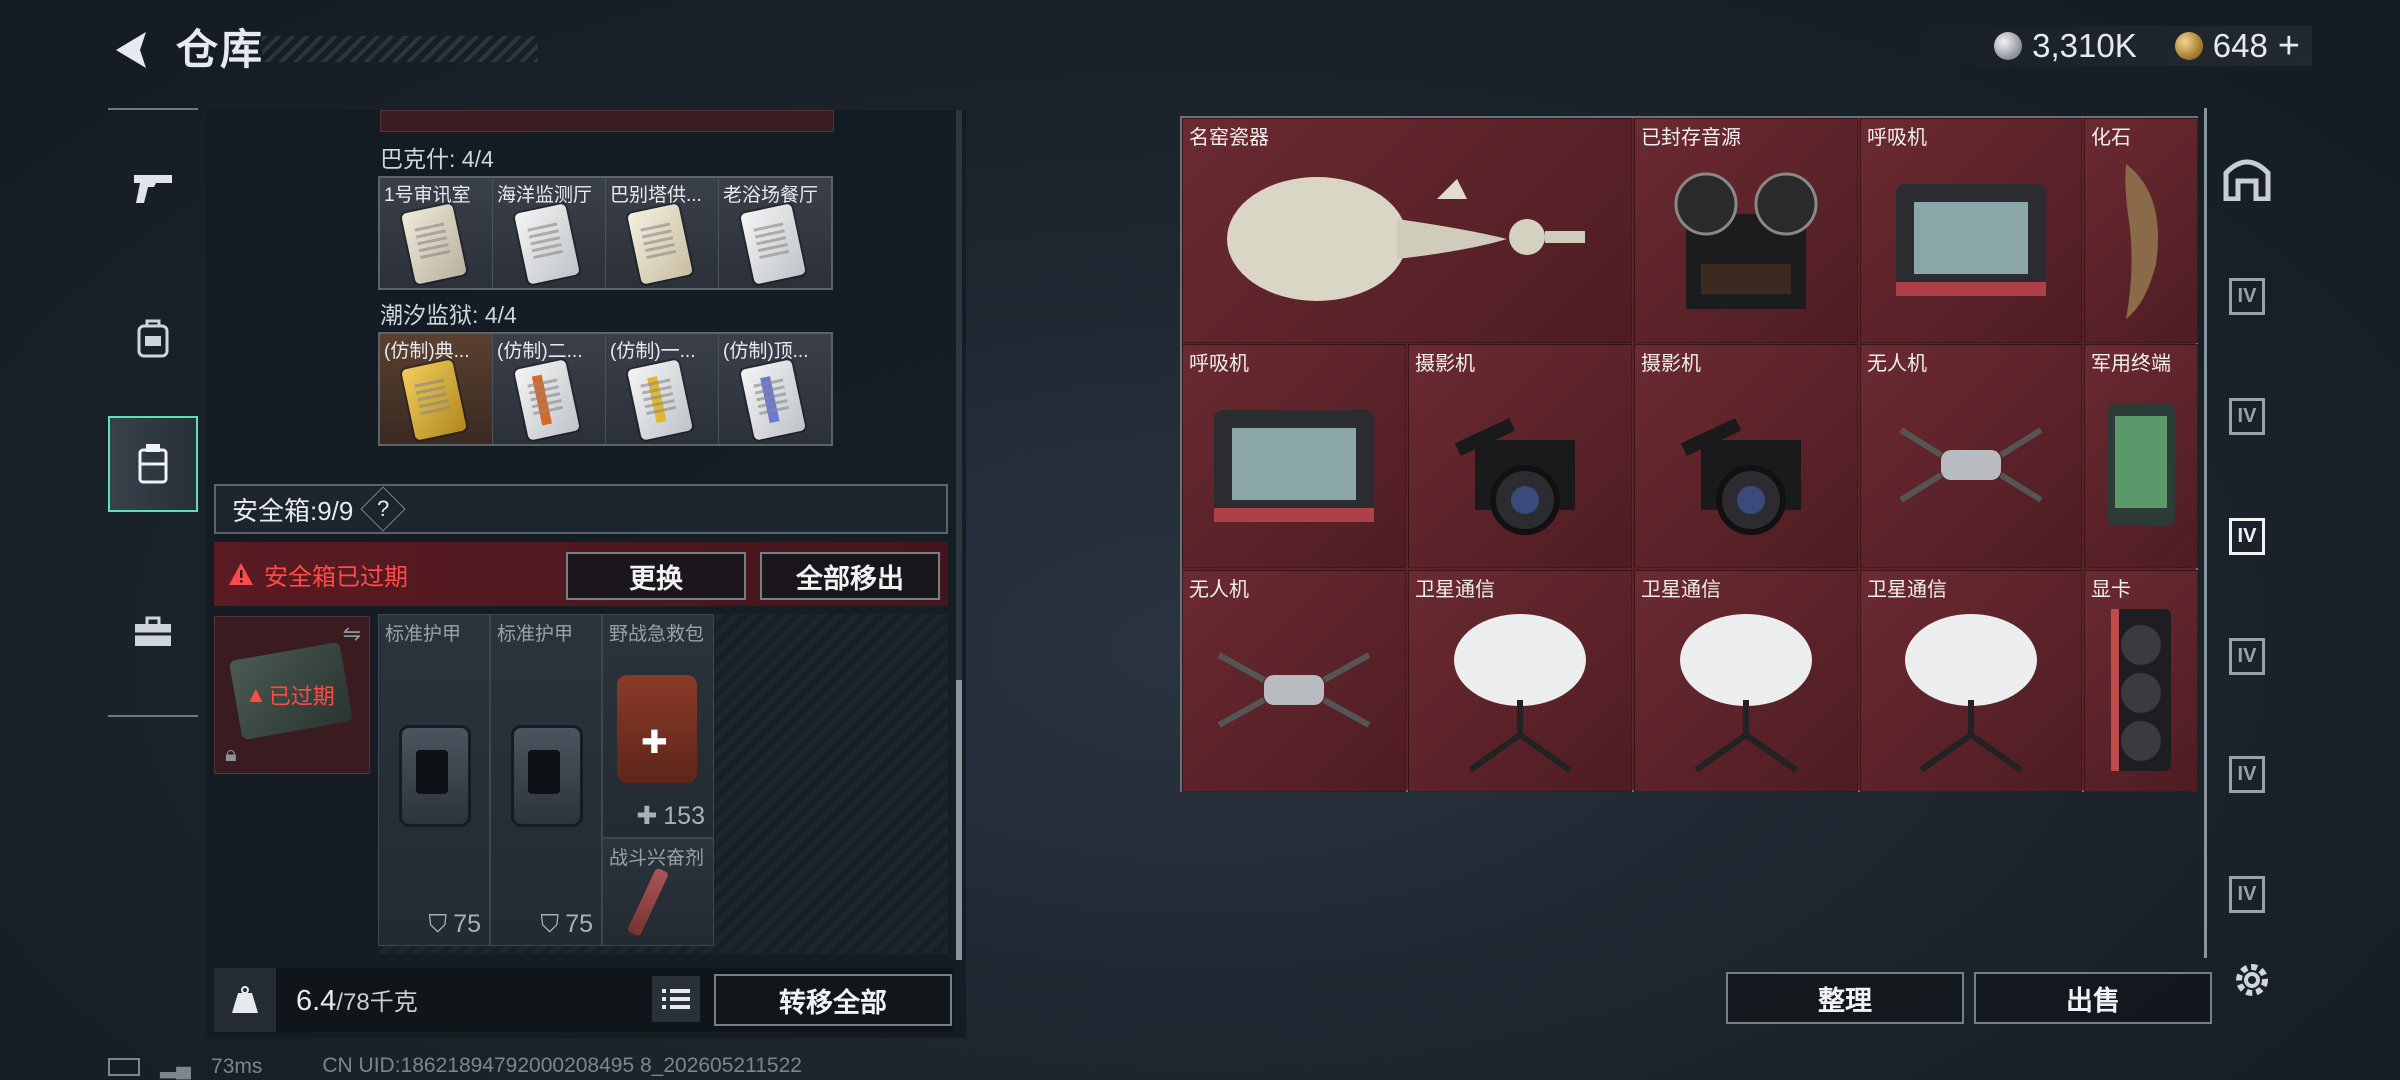 The image size is (2400, 1080). I want to click on container-tab-4: IV, so click(2247, 656).